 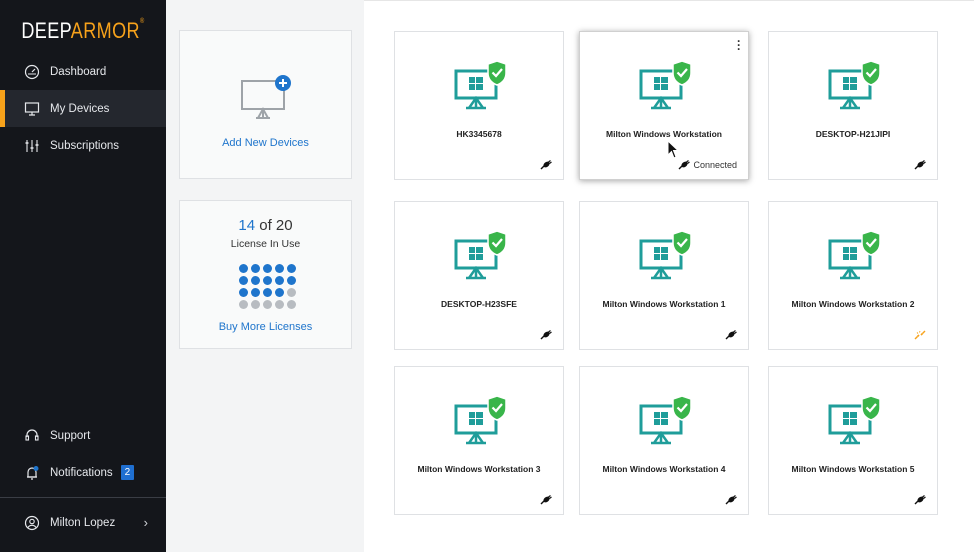 What do you see at coordinates (80, 108) in the screenshot?
I see `sidebar-item-label: My Devices` at bounding box center [80, 108].